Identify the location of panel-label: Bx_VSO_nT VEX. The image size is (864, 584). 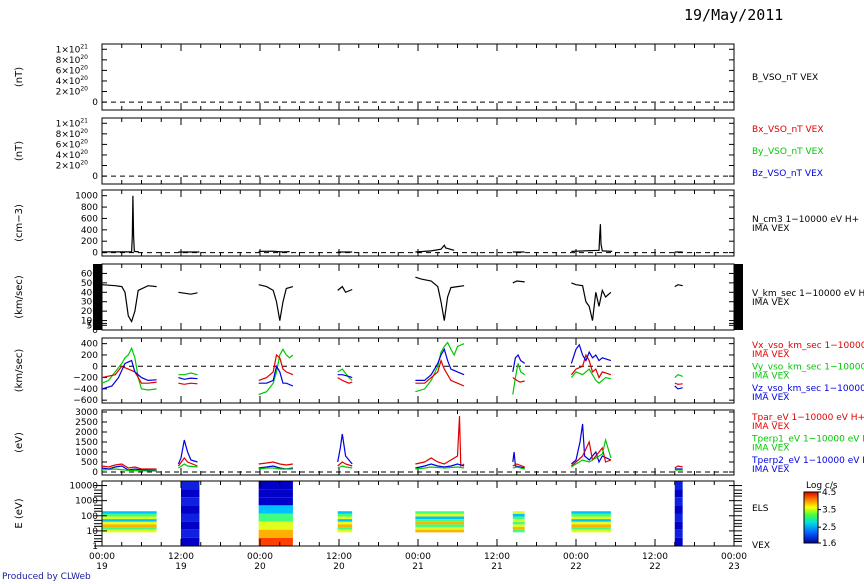
(788, 130).